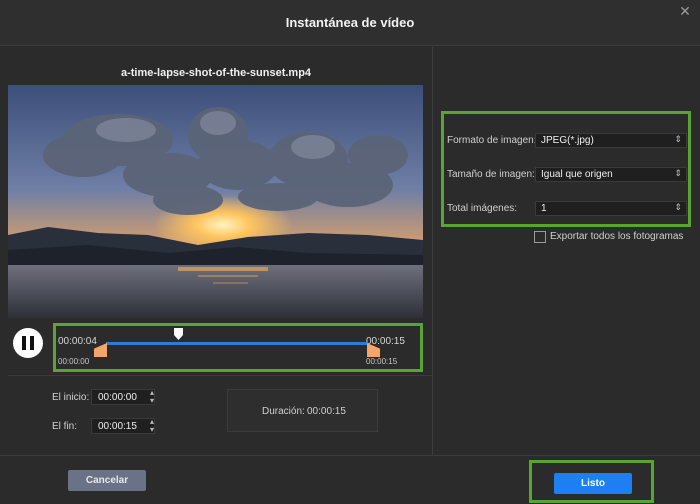  What do you see at coordinates (540, 237) in the screenshot?
I see `export-all-checkbox` at bounding box center [540, 237].